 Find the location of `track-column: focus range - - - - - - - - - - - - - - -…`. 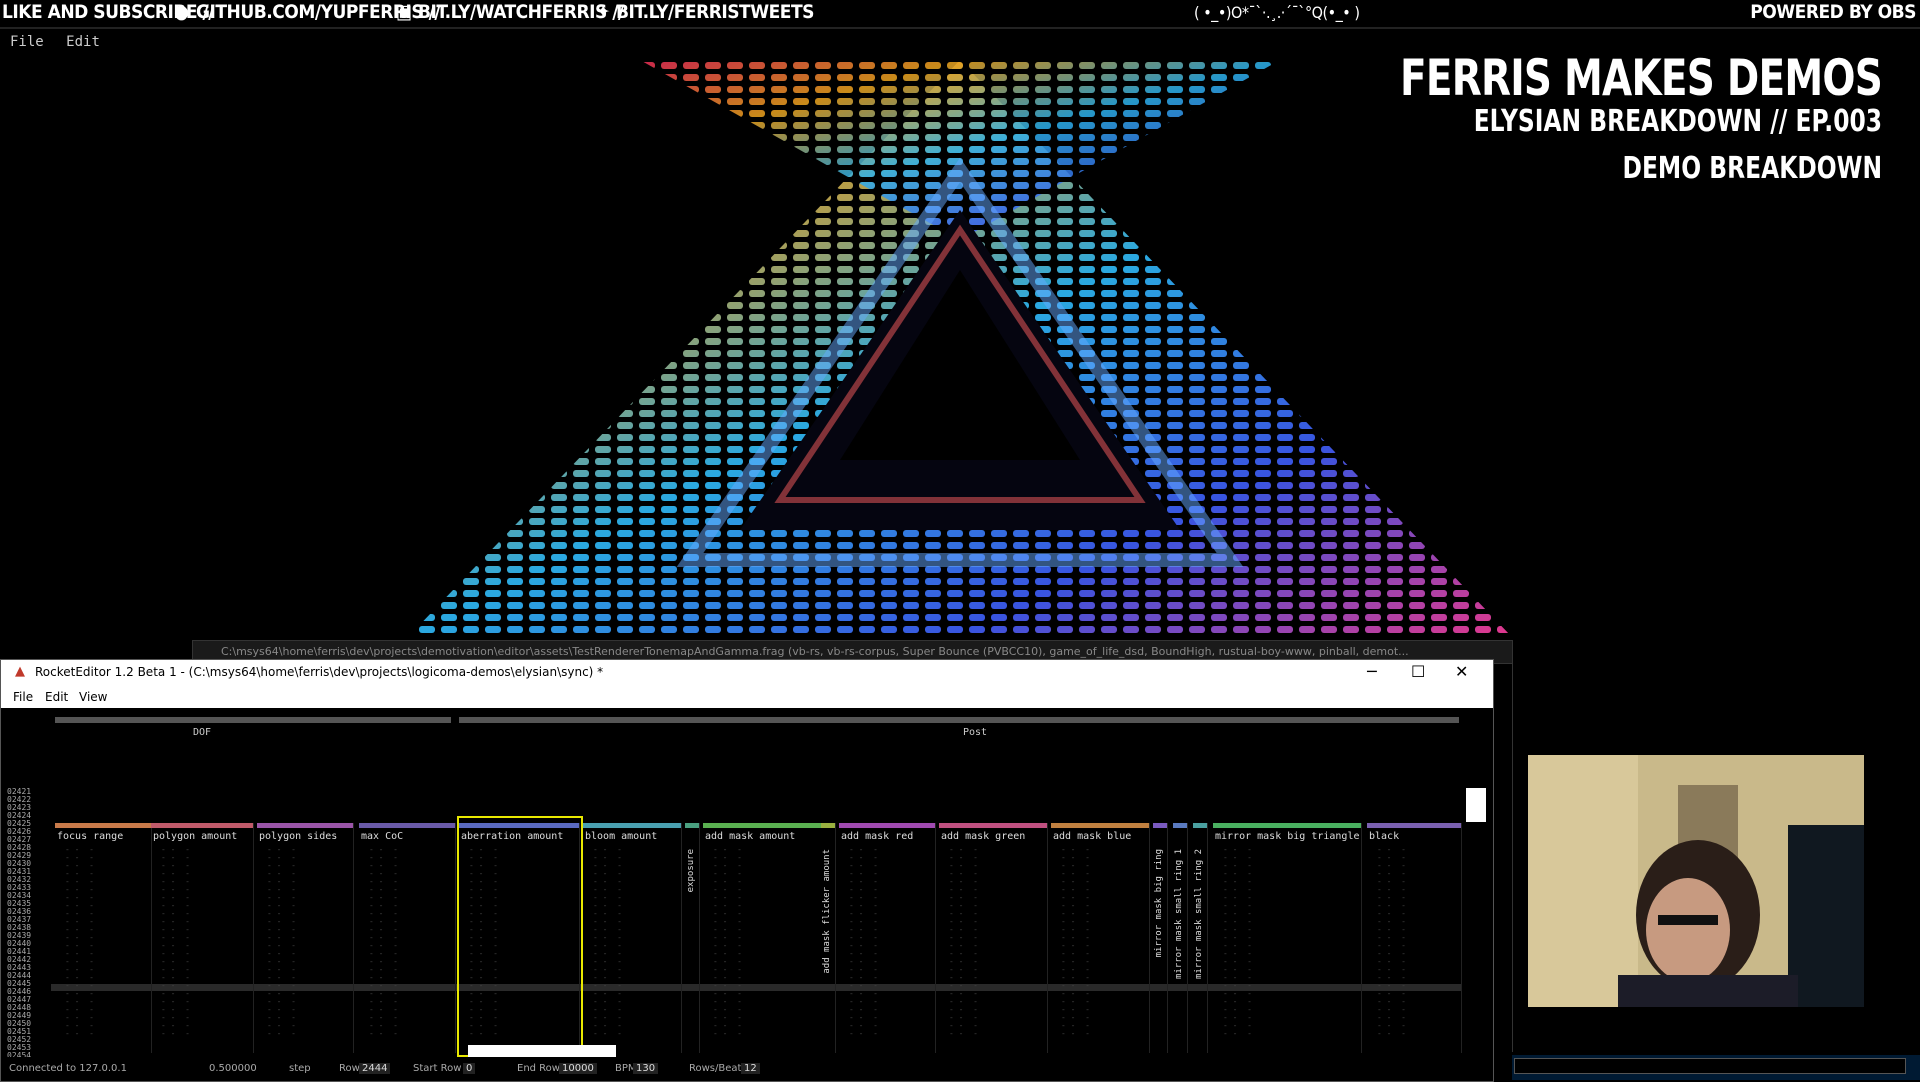

track-column: focus range - - - - - - - - - - - - - - -… is located at coordinates (103, 938).